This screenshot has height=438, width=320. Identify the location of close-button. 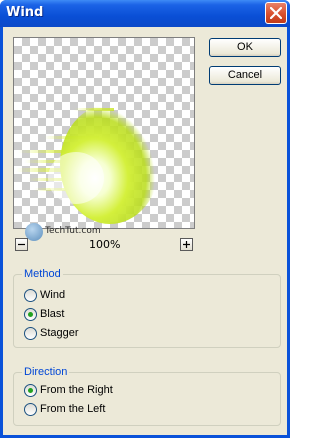
(276, 13).